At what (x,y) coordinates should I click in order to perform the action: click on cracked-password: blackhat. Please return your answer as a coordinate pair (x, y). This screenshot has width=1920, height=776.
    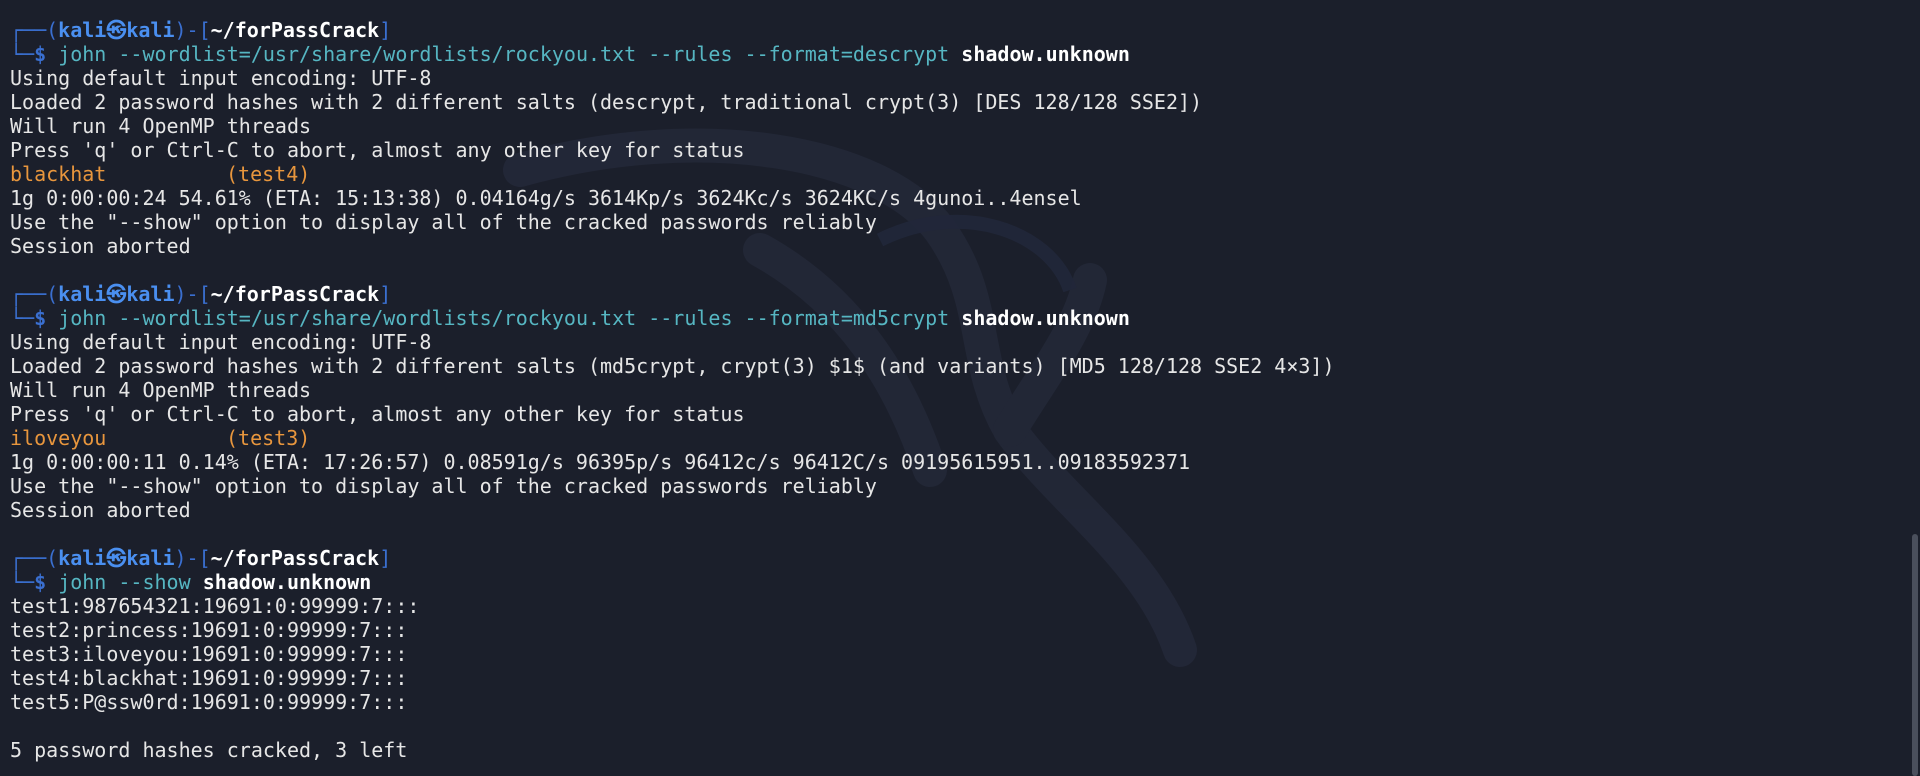
    Looking at the image, I should click on (58, 174).